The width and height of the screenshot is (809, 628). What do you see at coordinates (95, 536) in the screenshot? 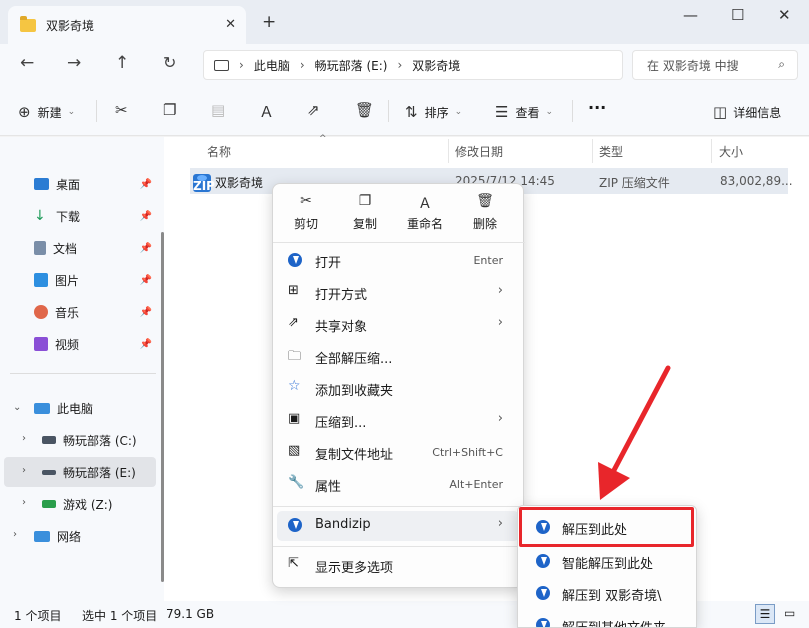
I see `sidebar-item-network: 网络` at bounding box center [95, 536].